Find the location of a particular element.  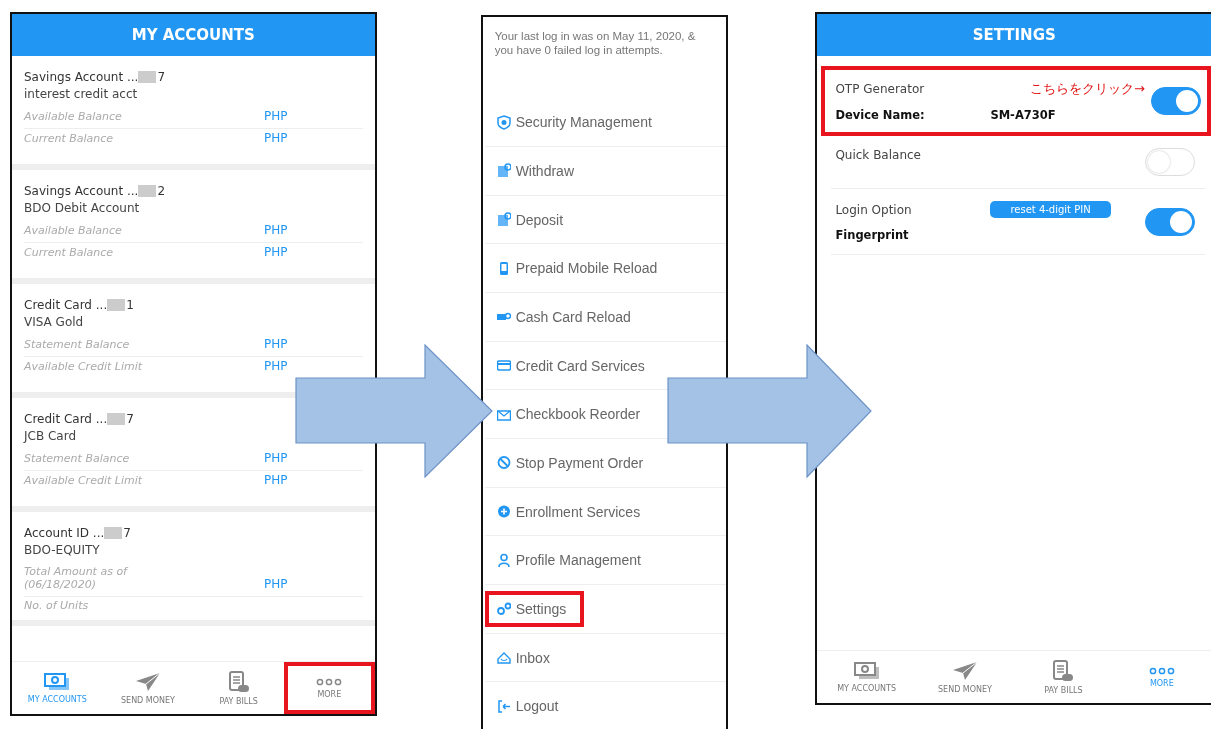

gear-circles-icon is located at coordinates (503, 609).